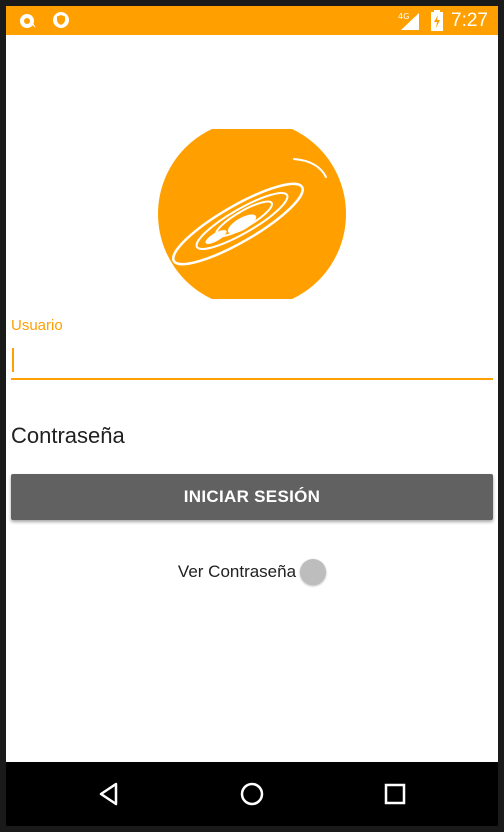 The height and width of the screenshot is (832, 504). Describe the element at coordinates (252, 436) in the screenshot. I see `password-field` at that location.